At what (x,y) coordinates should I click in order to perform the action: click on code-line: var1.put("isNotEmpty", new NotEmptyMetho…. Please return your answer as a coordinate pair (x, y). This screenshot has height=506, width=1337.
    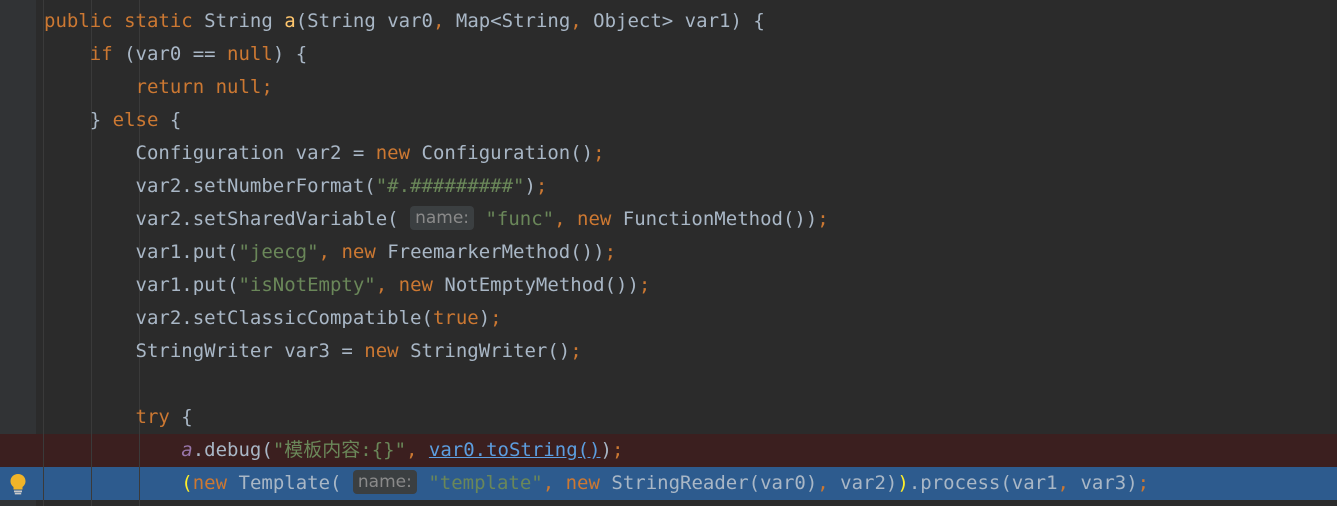
    Looking at the image, I should click on (690, 285).